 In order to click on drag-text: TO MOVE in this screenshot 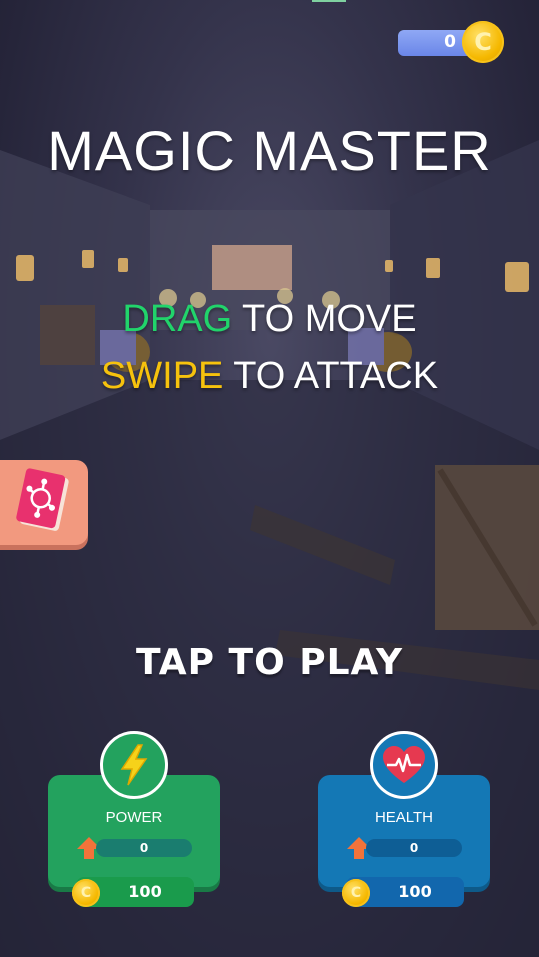, I will do `click(324, 319)`.